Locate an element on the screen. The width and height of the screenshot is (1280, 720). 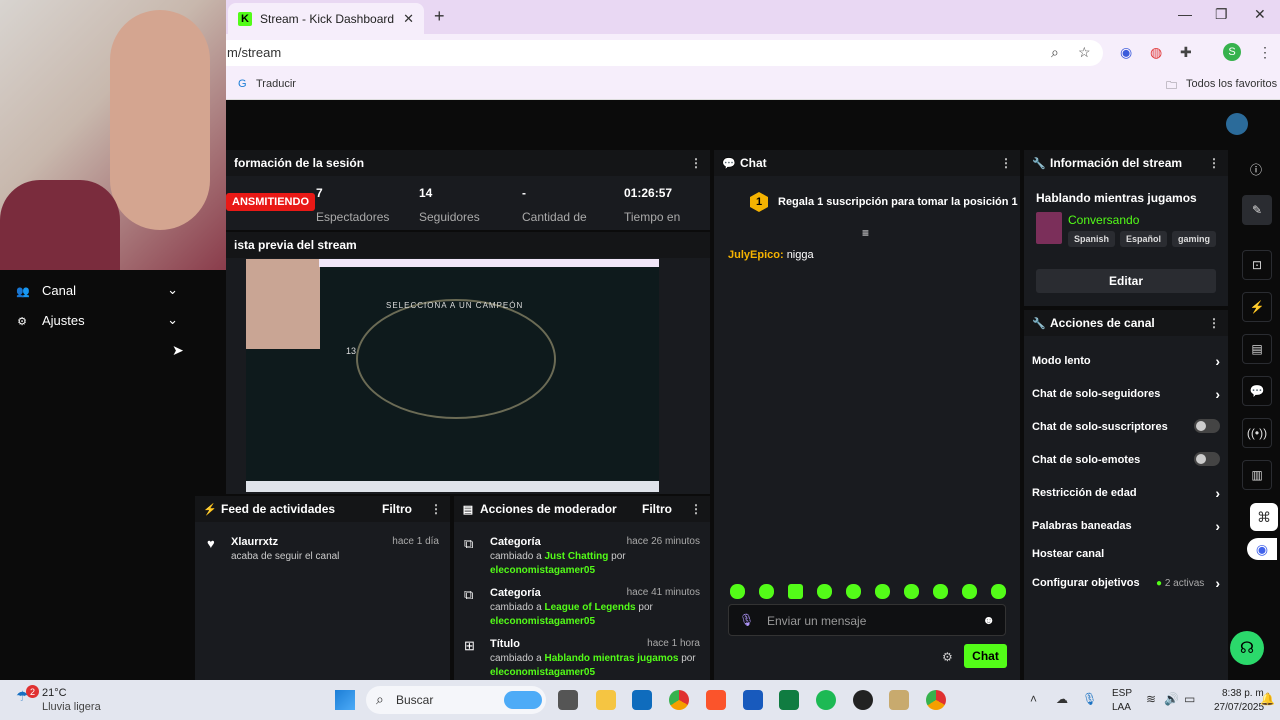
stream-category: Conversando is located at coordinates (1103, 220).